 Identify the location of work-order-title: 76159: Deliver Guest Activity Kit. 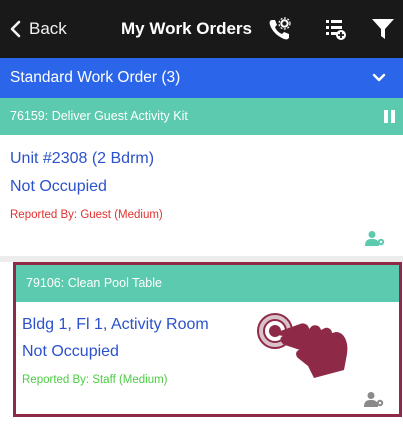
(99, 116).